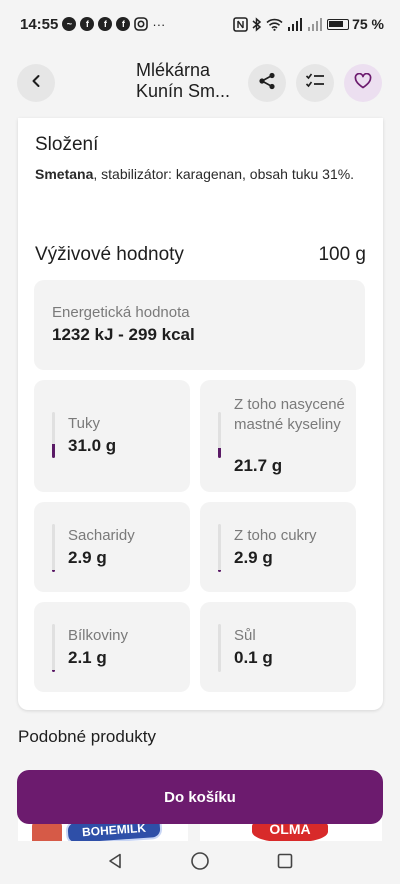 Image resolution: width=400 pixels, height=884 pixels. Describe the element at coordinates (98, 635) in the screenshot. I see `nutrient-label: Bílkoviny` at that location.